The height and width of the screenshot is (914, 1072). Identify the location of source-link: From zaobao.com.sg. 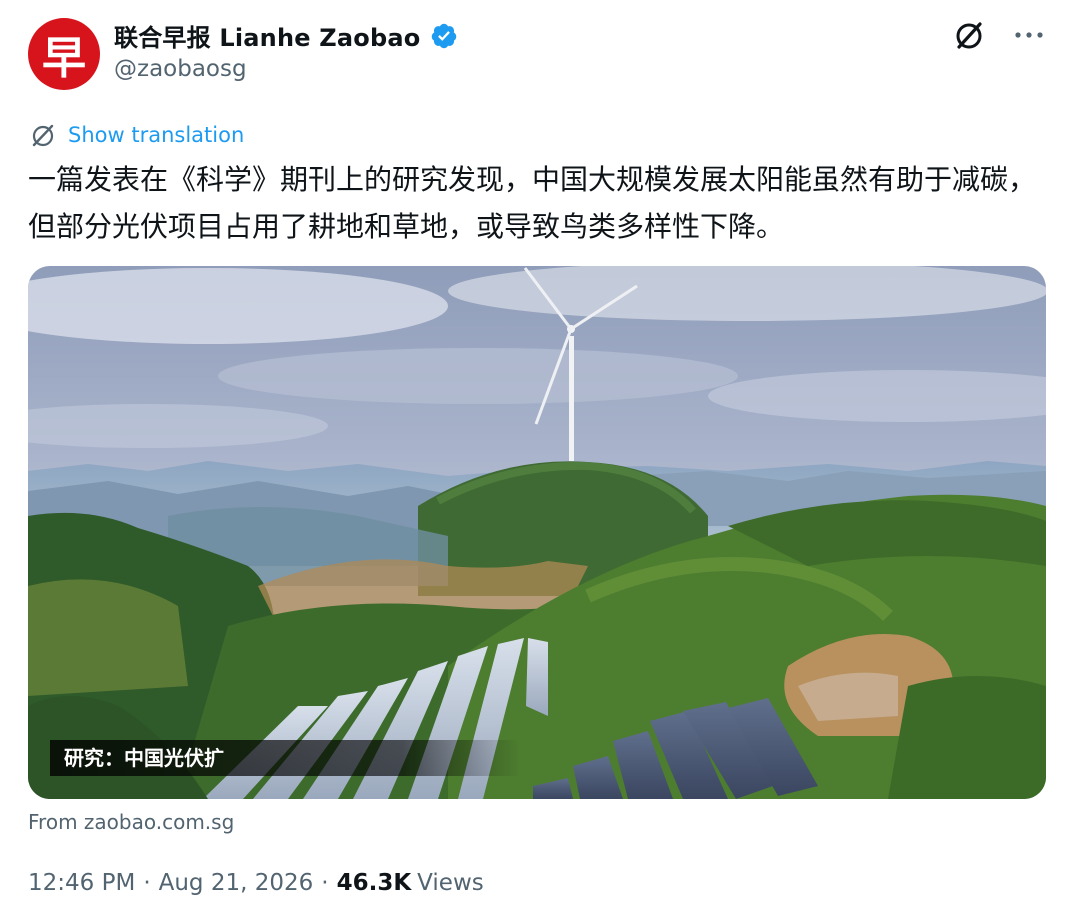
(131, 822).